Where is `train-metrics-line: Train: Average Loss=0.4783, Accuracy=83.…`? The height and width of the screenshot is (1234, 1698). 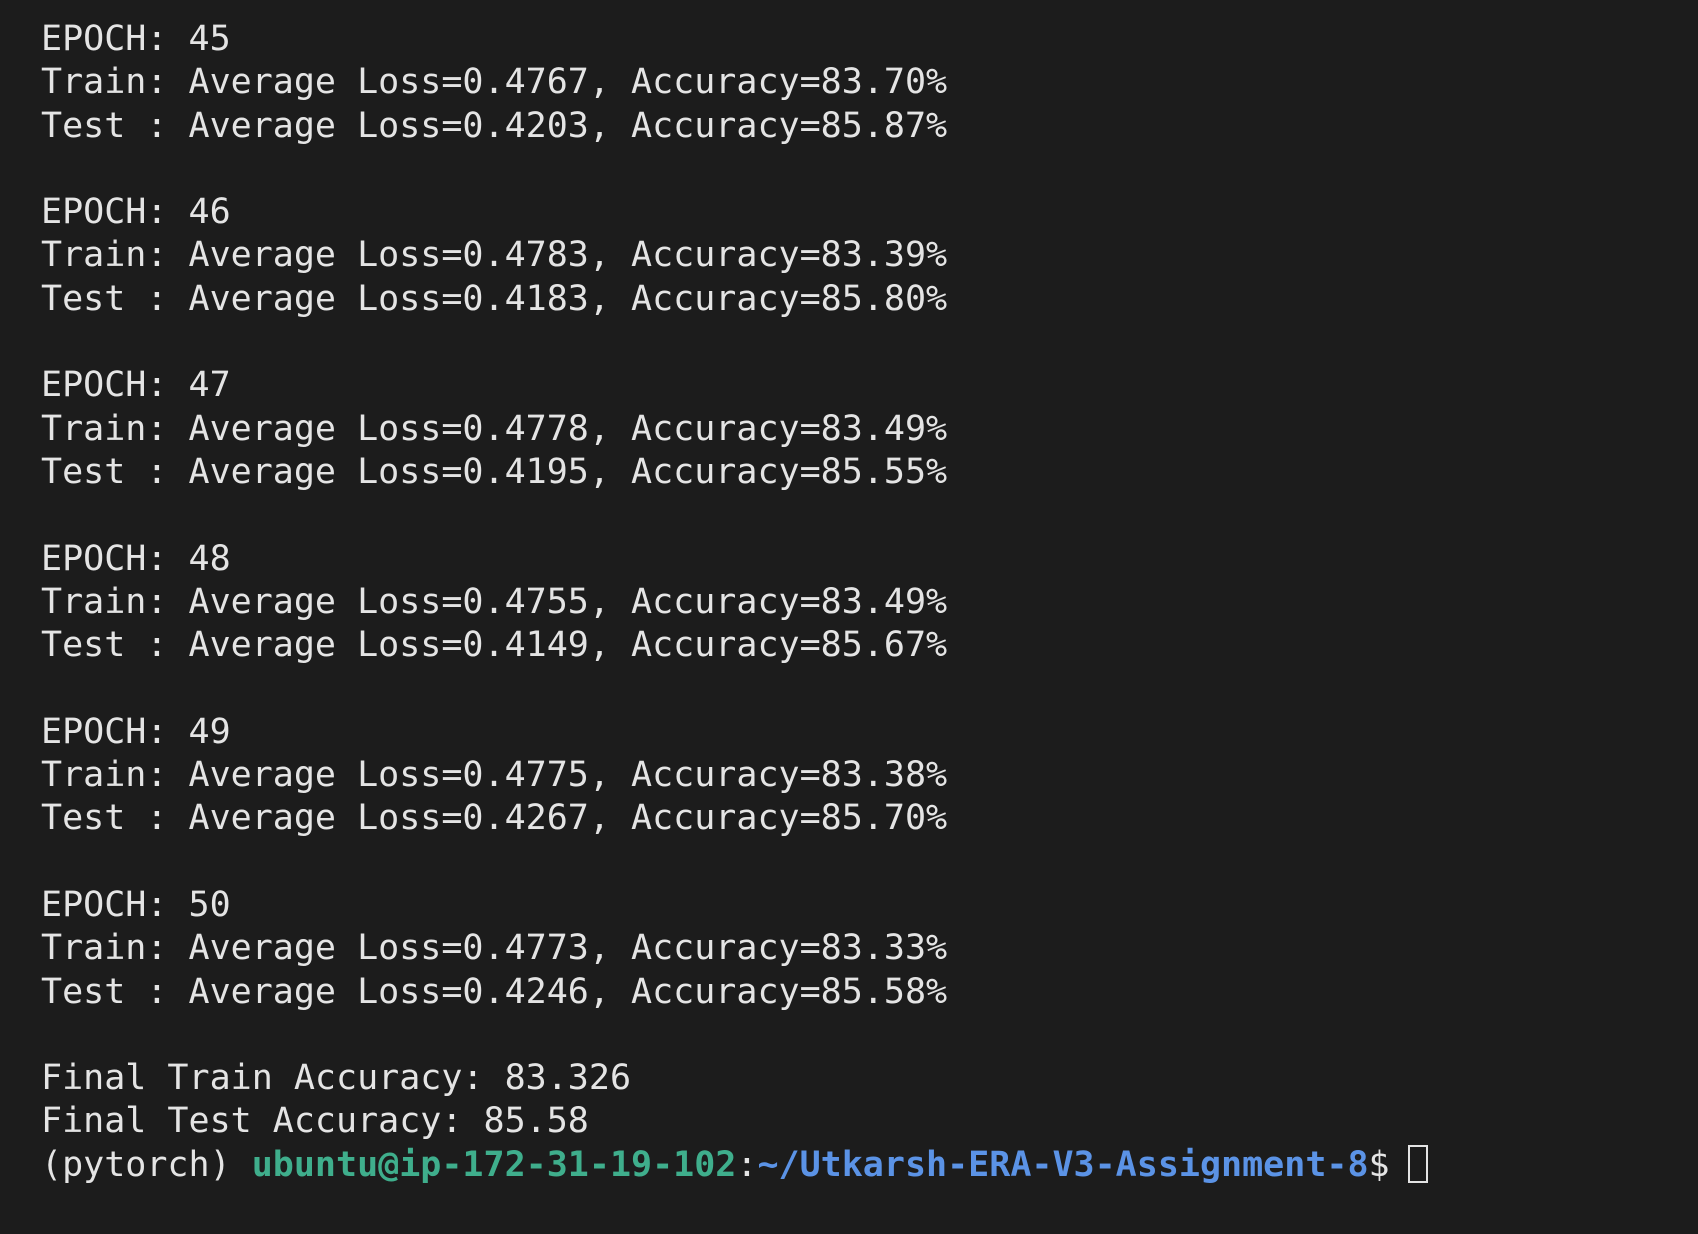 train-metrics-line: Train: Average Loss=0.4783, Accuracy=83.… is located at coordinates (494, 255).